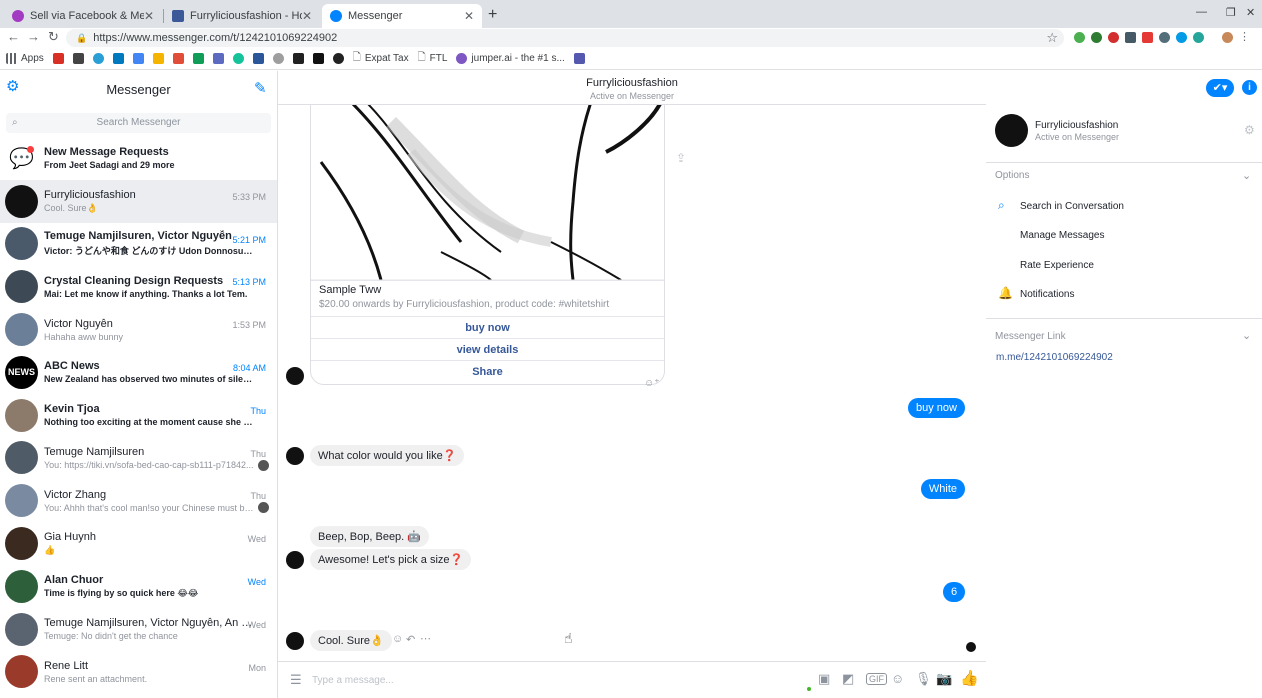 This screenshot has width=1262, height=698. I want to click on search-in-conversation-option: Search in Conversation, so click(1072, 206).